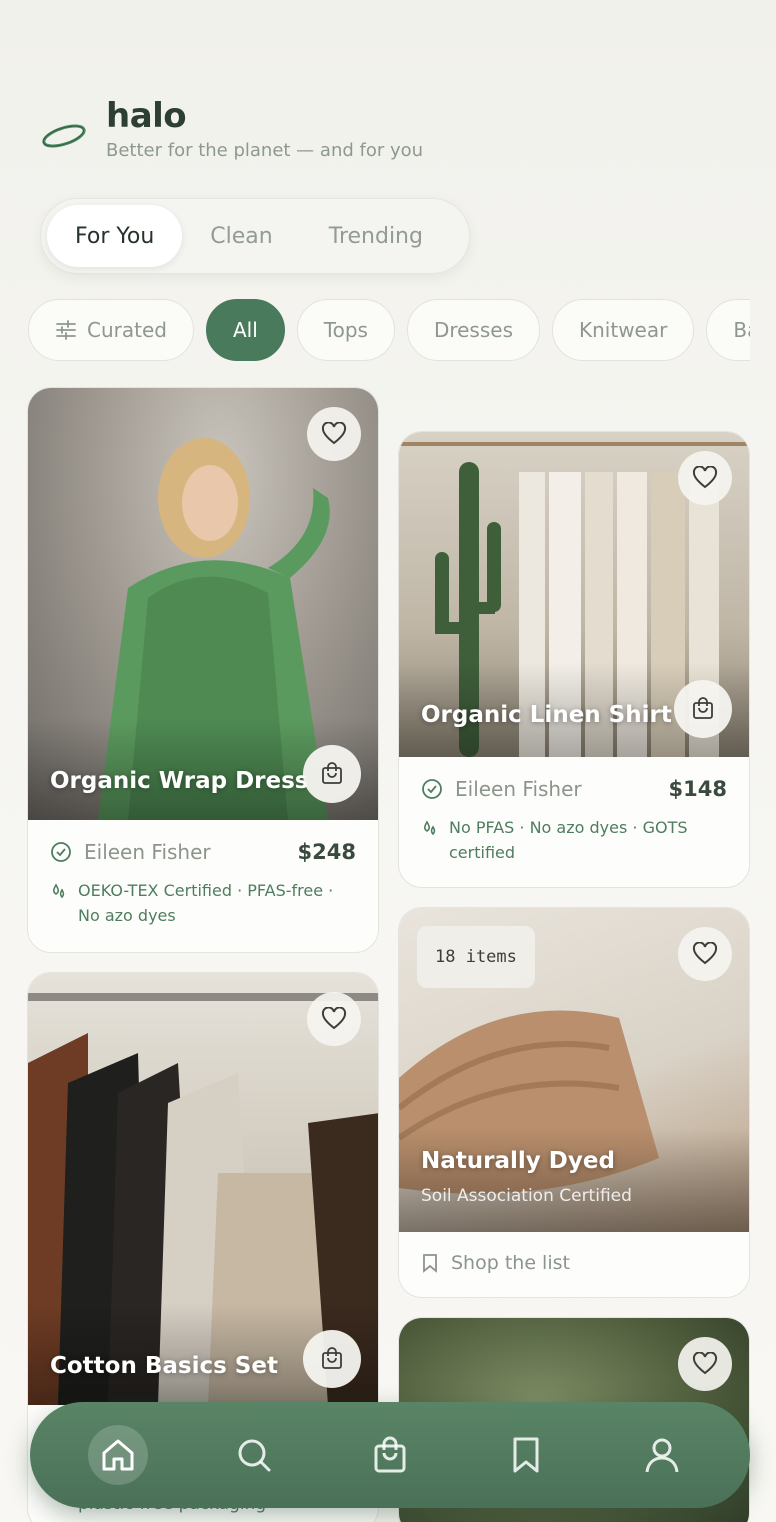  What do you see at coordinates (546, 715) in the screenshot?
I see `product-title: Organic Linen Shirt` at bounding box center [546, 715].